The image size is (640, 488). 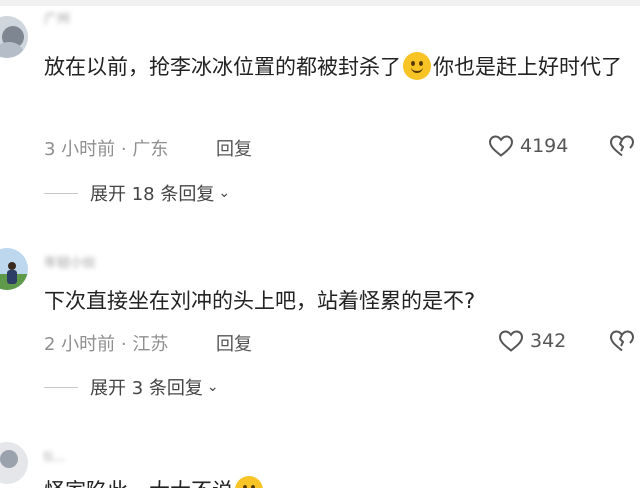 What do you see at coordinates (544, 146) in the screenshot?
I see `like-count: 4194` at bounding box center [544, 146].